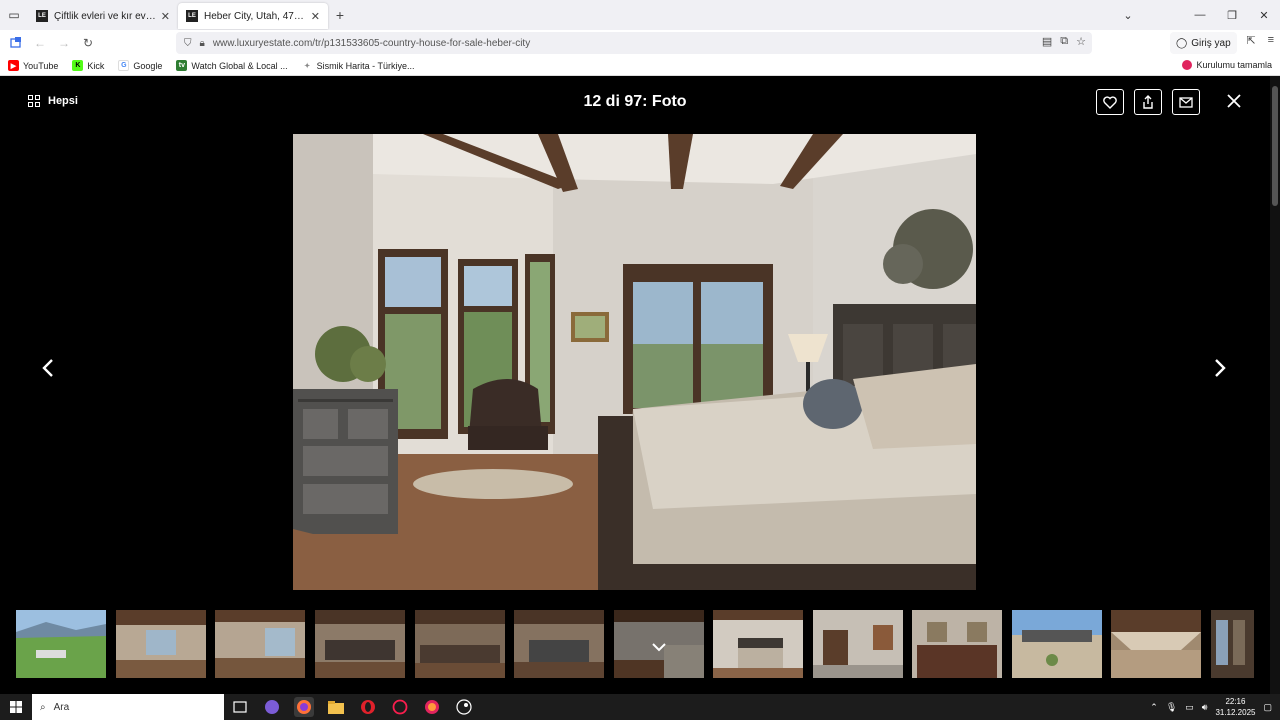 The width and height of the screenshot is (1280, 720). I want to click on photo-counter: 12 di 97: Foto, so click(635, 101).